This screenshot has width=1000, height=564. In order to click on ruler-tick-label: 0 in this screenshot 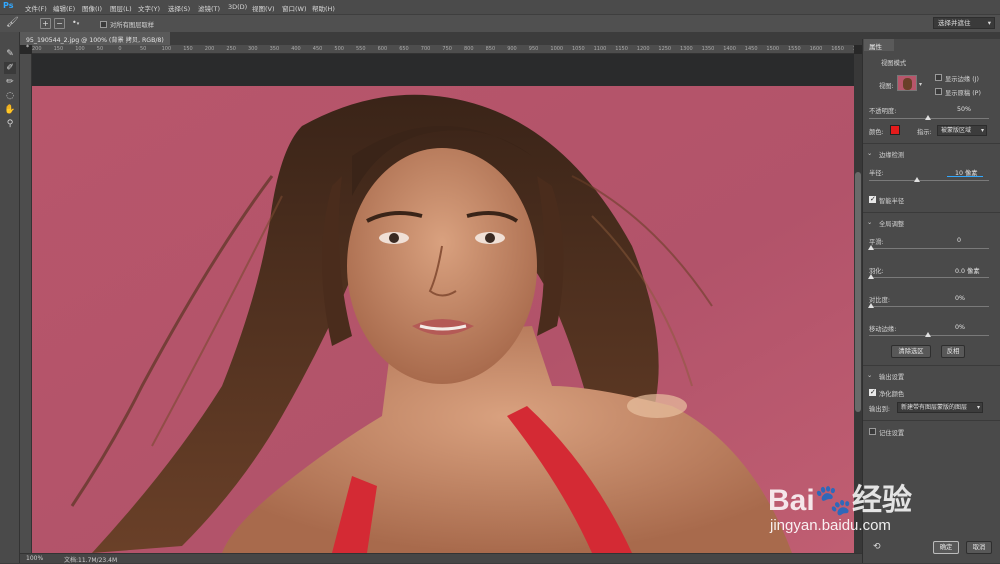, I will do `click(120, 49)`.